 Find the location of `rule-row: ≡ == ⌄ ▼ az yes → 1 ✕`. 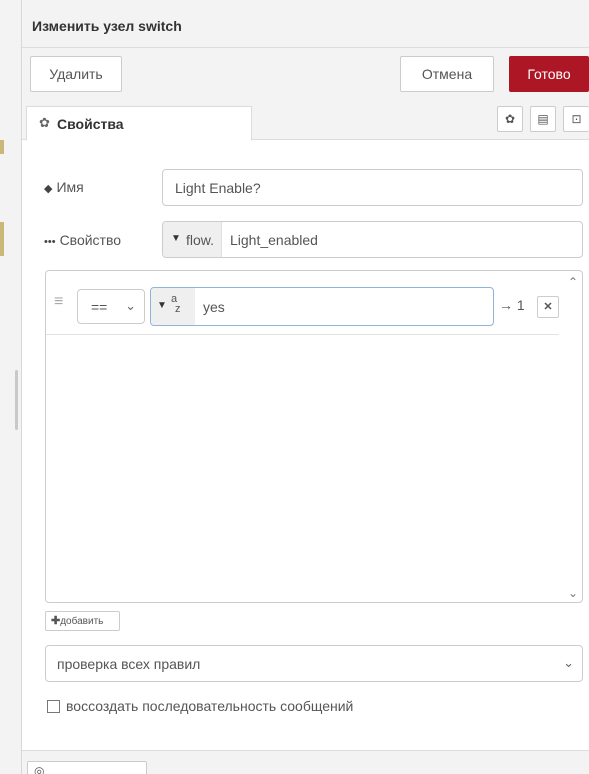

rule-row: ≡ == ⌄ ▼ az yes → 1 ✕ is located at coordinates (302, 303).